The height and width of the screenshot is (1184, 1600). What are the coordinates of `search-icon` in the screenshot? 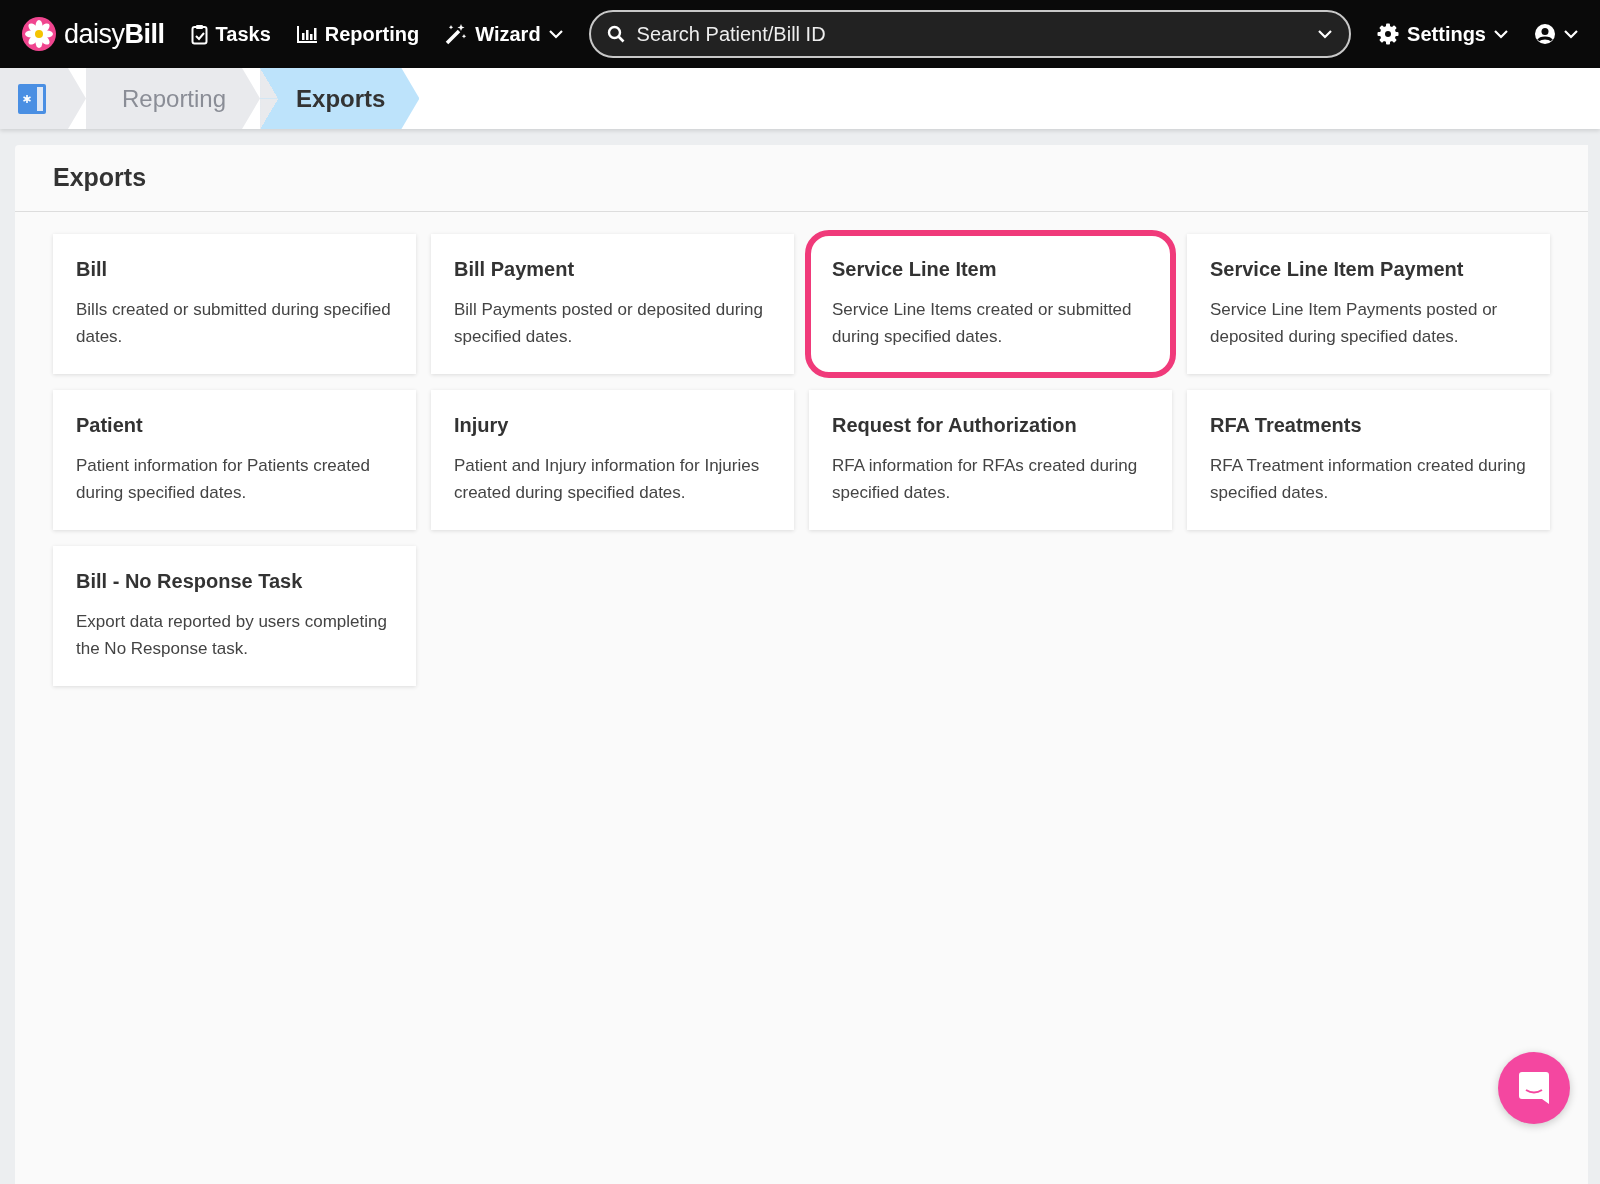 It's located at (615, 34).